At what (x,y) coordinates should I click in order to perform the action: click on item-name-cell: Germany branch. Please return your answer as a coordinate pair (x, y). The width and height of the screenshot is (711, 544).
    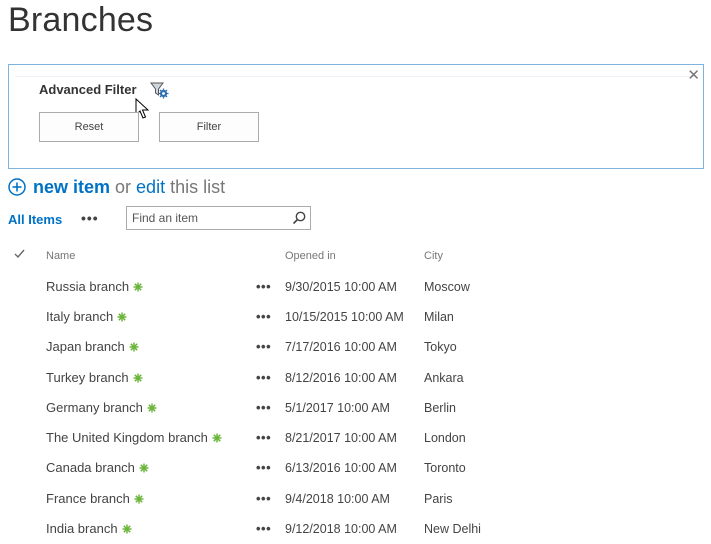
    Looking at the image, I should click on (101, 408).